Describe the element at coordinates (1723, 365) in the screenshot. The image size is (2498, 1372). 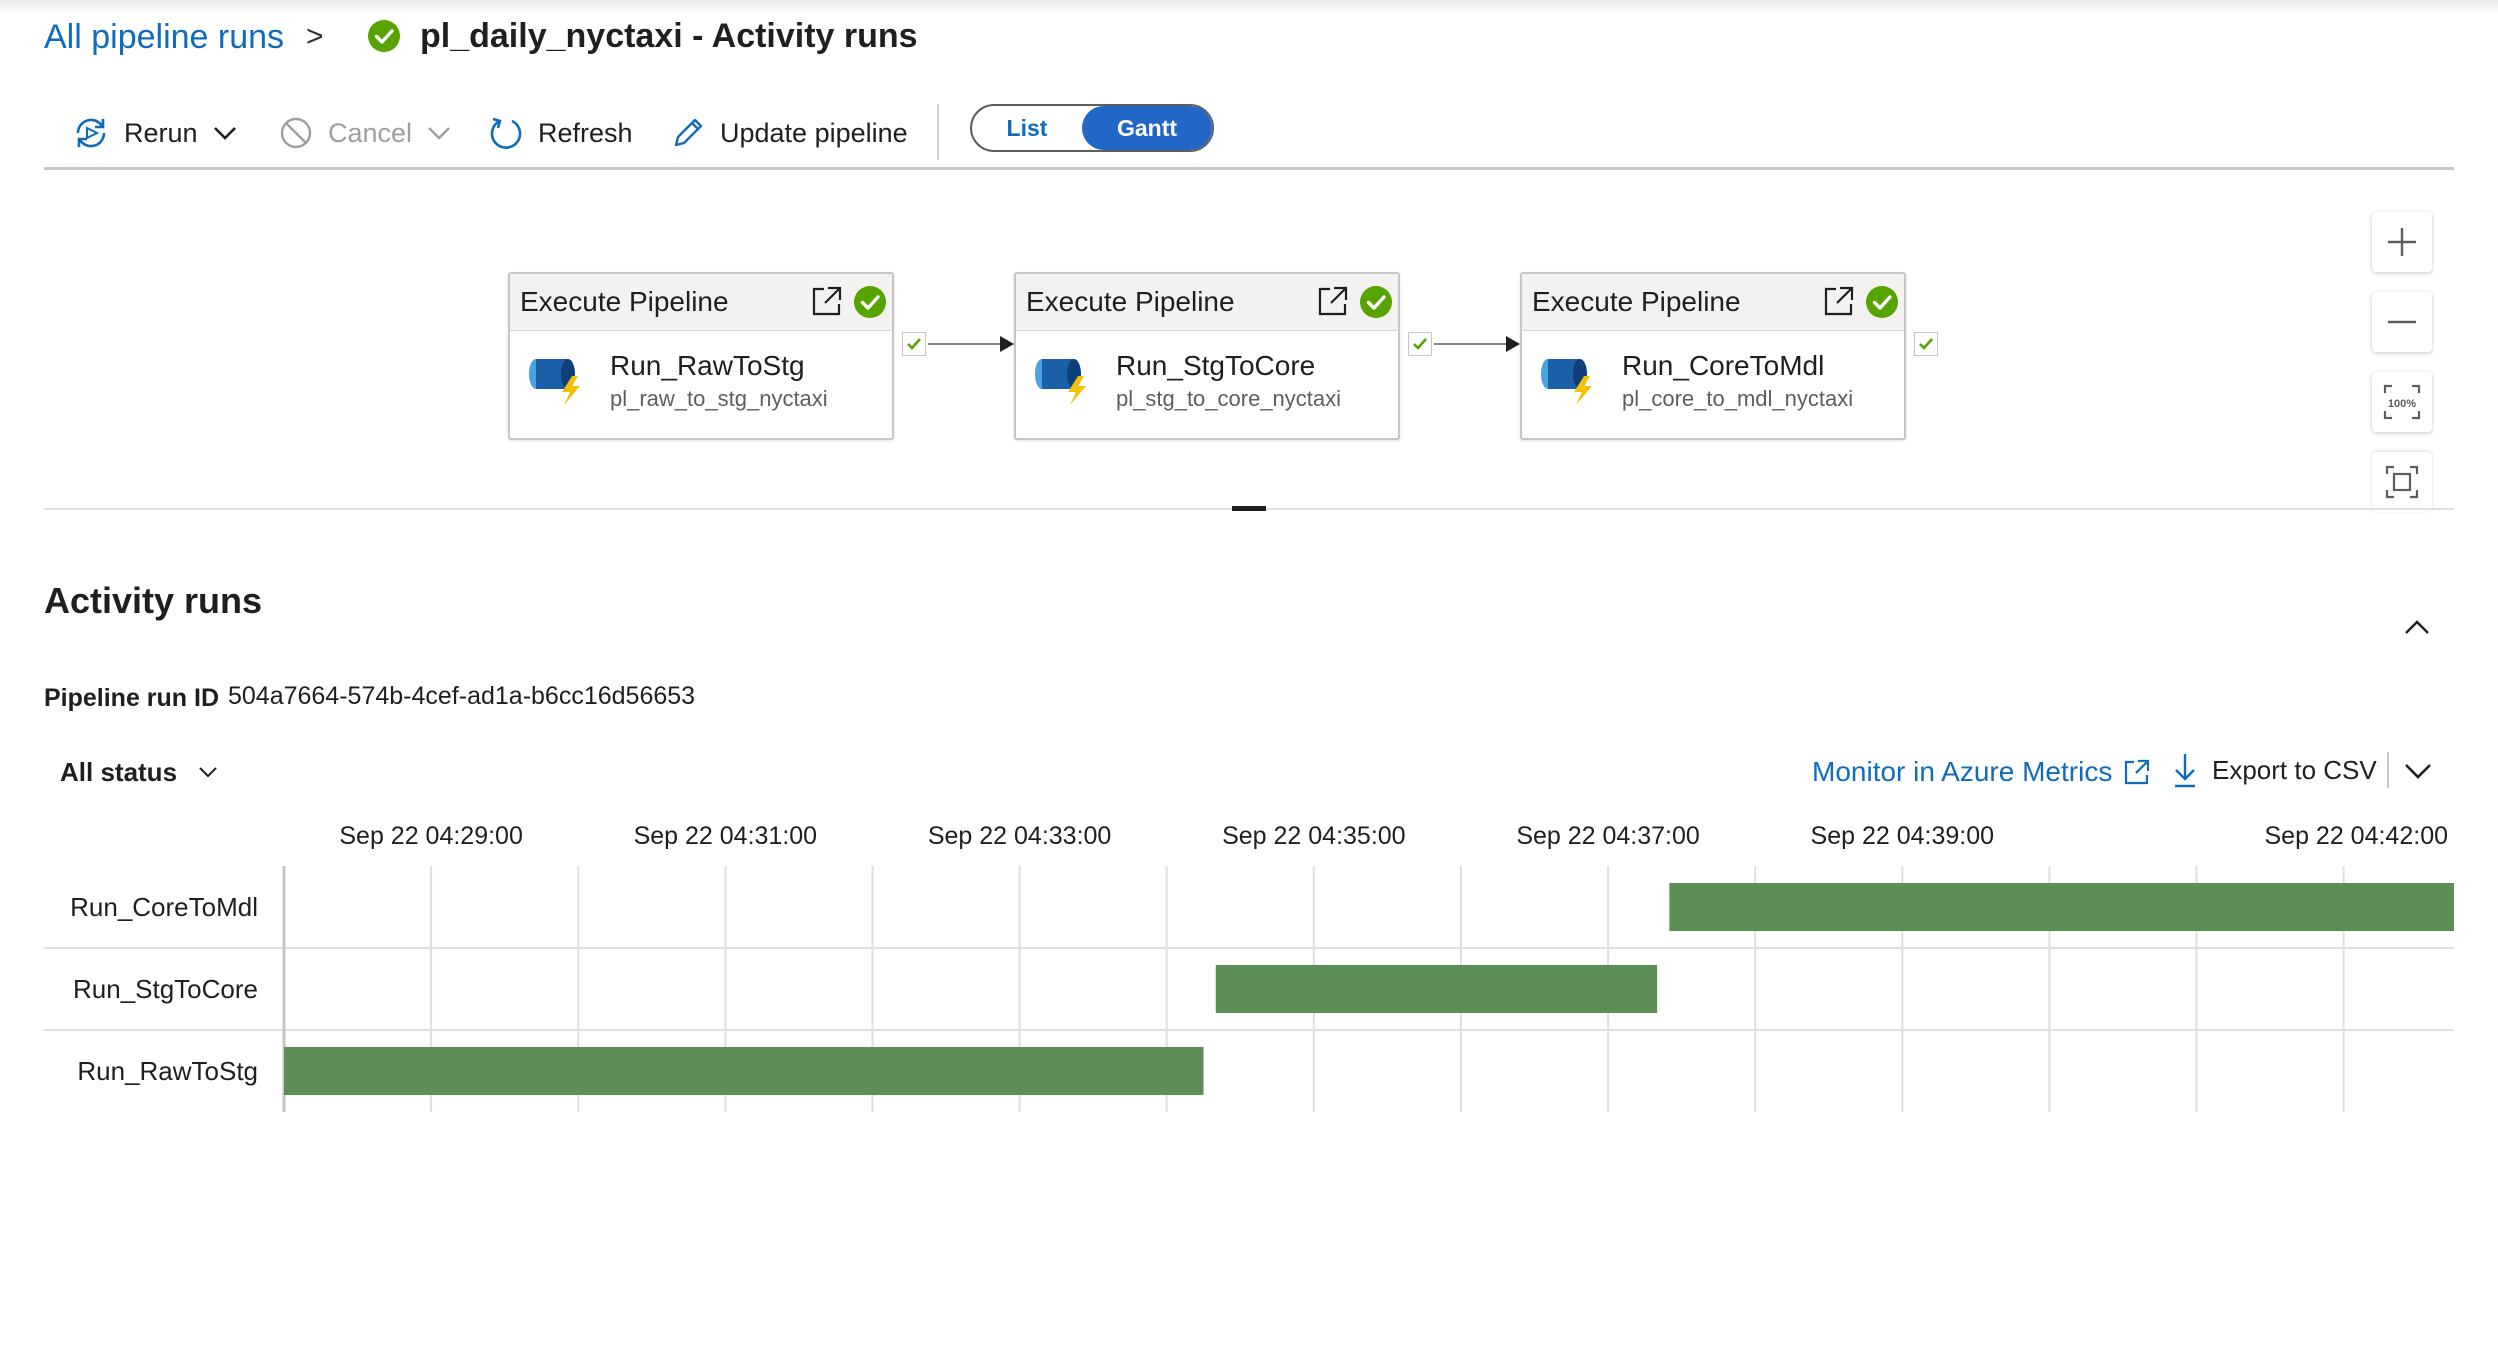
I see `activity-name: Run_CoreToMdl` at that location.